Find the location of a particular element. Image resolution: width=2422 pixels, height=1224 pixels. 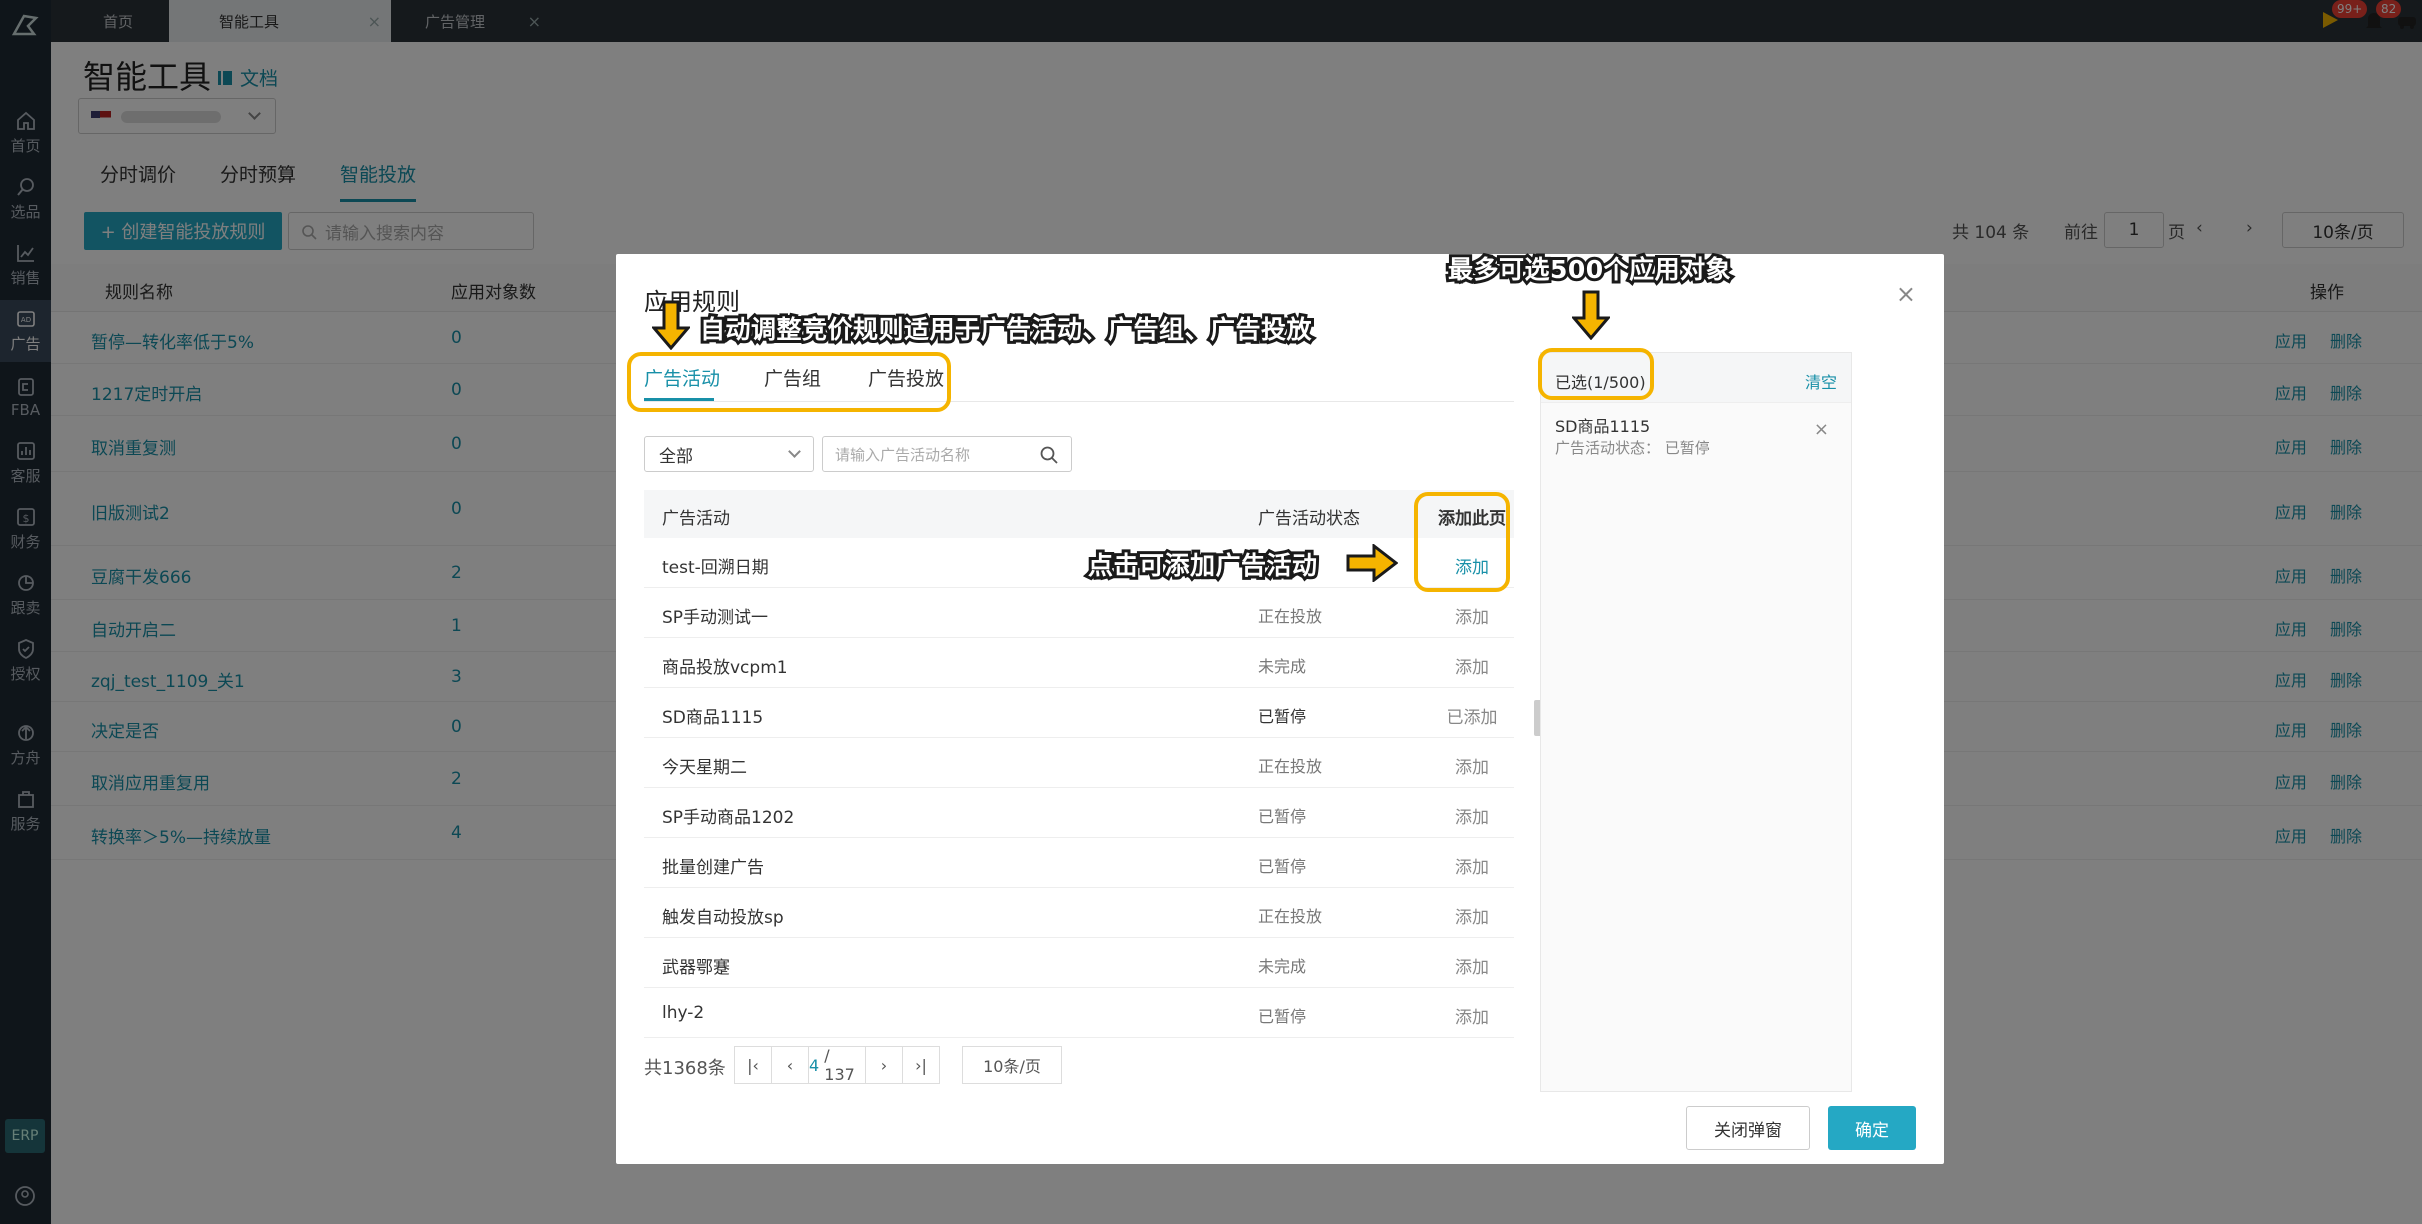

campaign-name: SP手动商品1202 is located at coordinates (728, 818).